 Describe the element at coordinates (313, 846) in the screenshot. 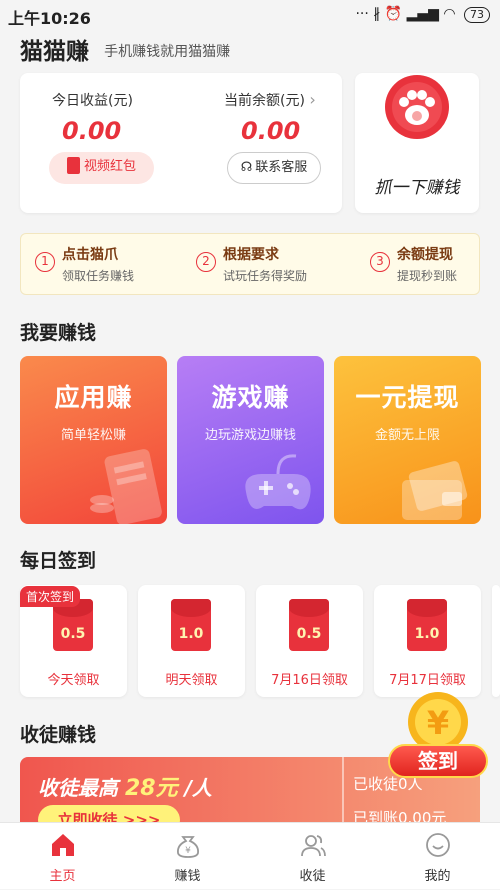

I see `users-icon` at that location.